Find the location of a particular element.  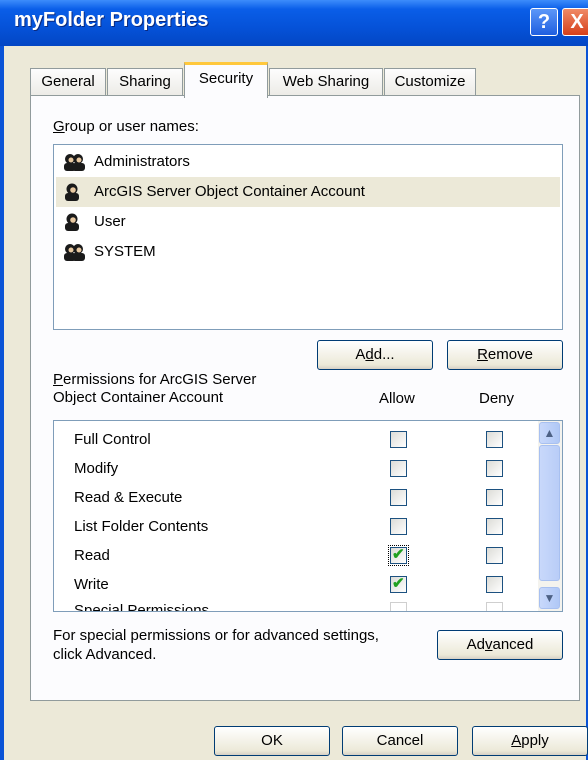

list-item: ArcGIS Server Object Container Account is located at coordinates (308, 192).